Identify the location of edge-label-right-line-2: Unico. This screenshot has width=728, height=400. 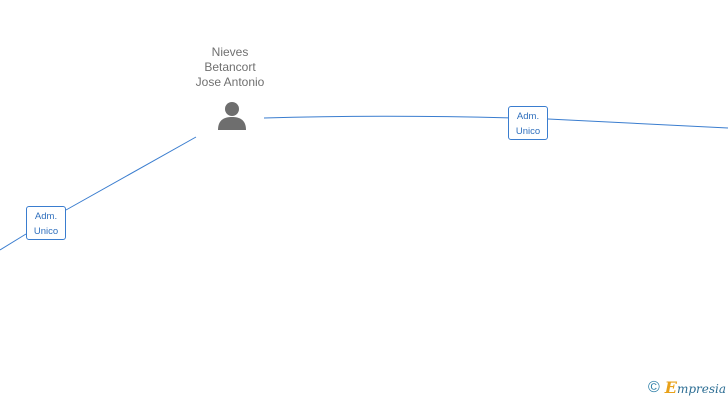
(528, 131).